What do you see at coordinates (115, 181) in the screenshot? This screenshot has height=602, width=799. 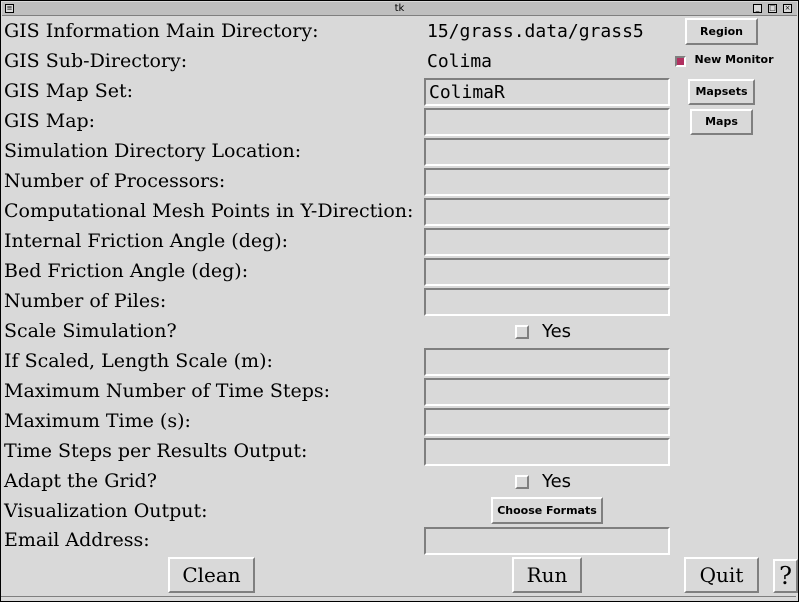 I see `label-number-of-processors: Number of Processors:` at bounding box center [115, 181].